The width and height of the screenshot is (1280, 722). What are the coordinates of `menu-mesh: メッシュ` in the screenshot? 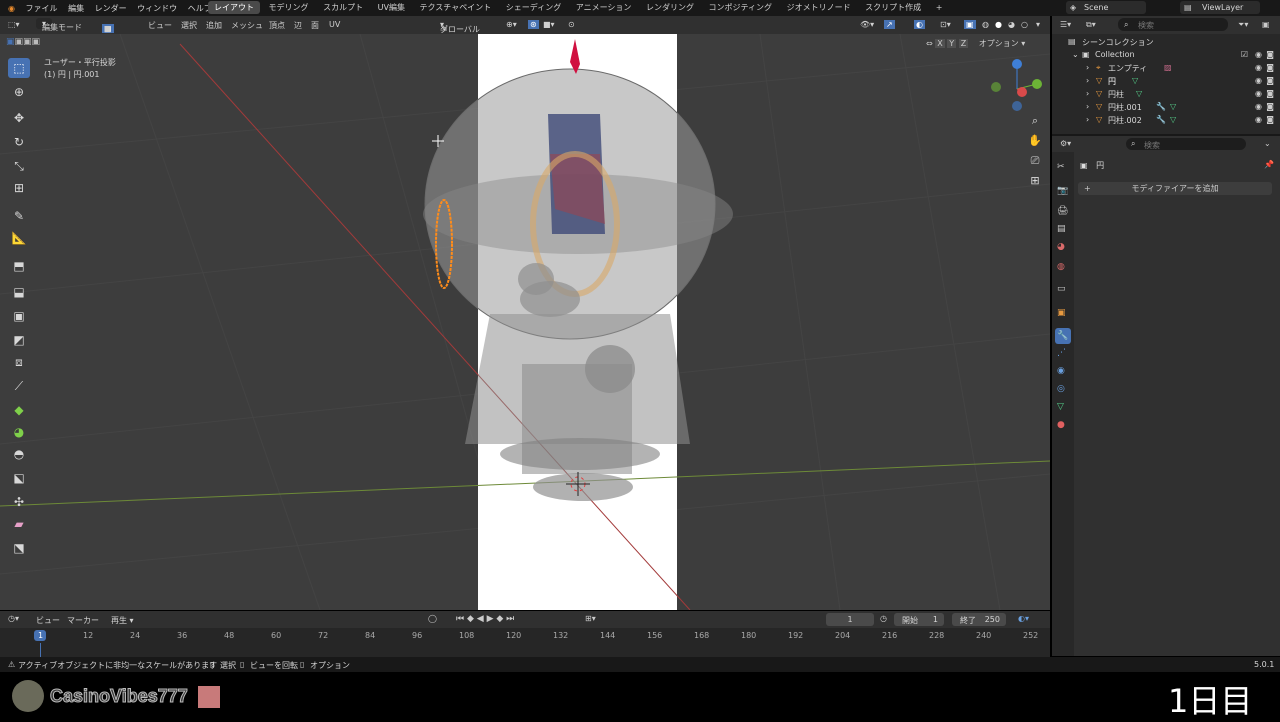 It's located at (247, 25).